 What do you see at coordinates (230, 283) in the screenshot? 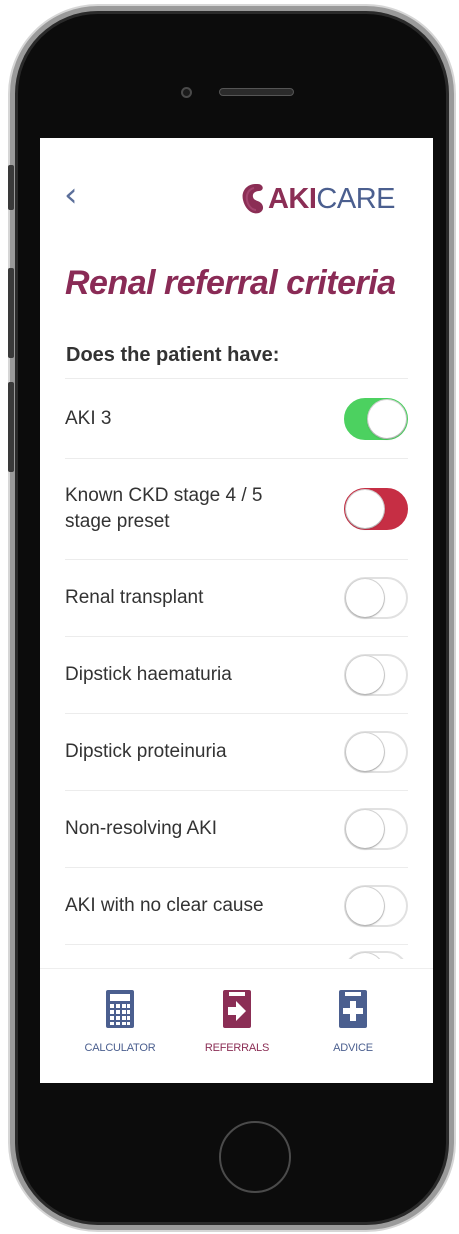
I see `page-title: Renal referral criteria` at bounding box center [230, 283].